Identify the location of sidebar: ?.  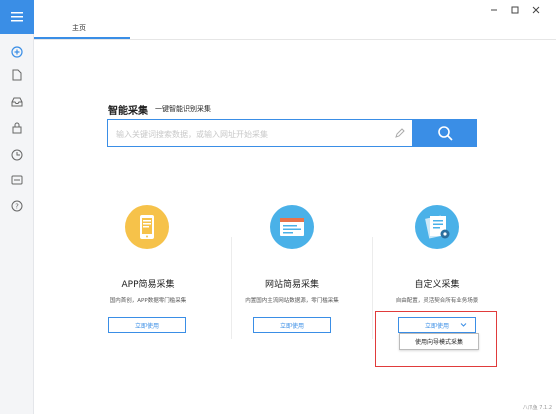
(17, 207).